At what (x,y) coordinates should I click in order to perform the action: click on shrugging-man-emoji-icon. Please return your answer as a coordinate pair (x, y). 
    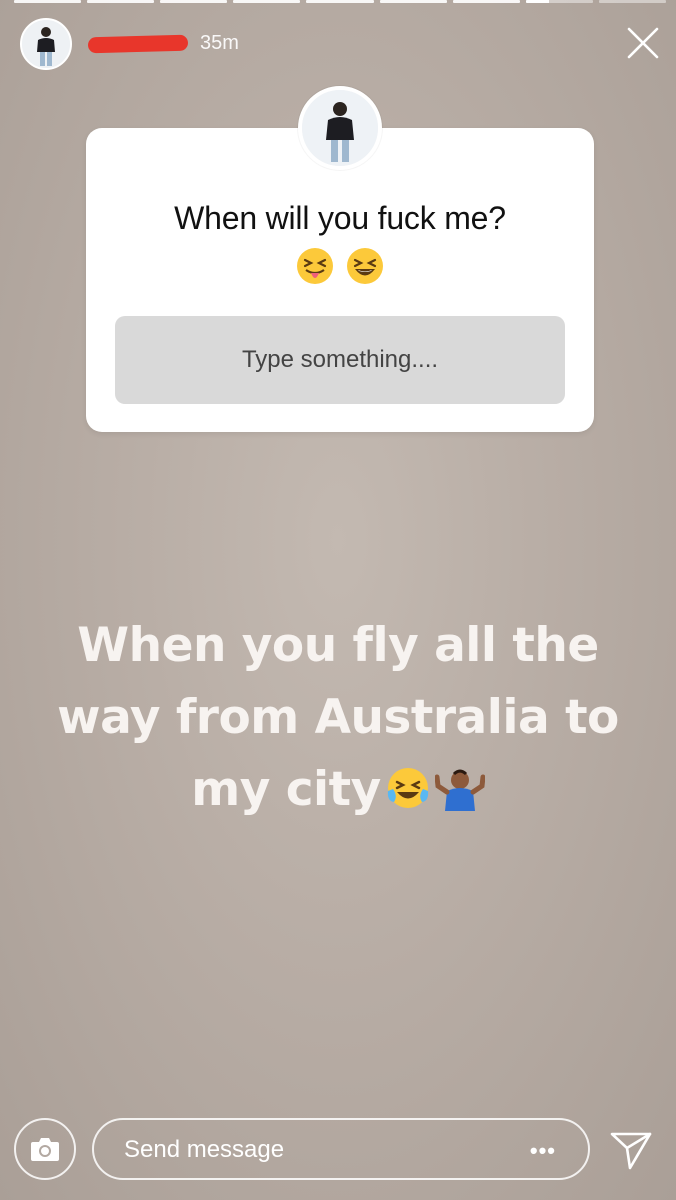
    Looking at the image, I should click on (460, 796).